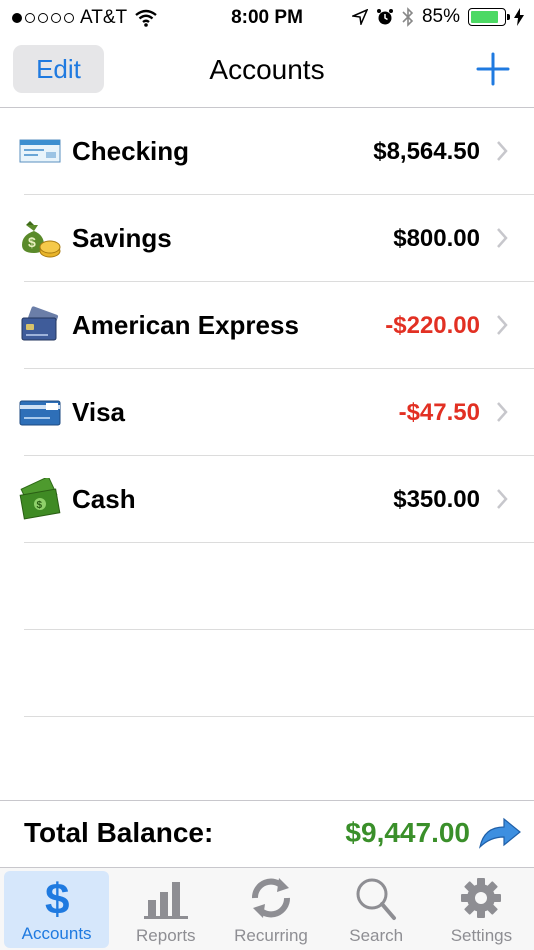 This screenshot has width=534, height=950. I want to click on battery-icon, so click(489, 17).